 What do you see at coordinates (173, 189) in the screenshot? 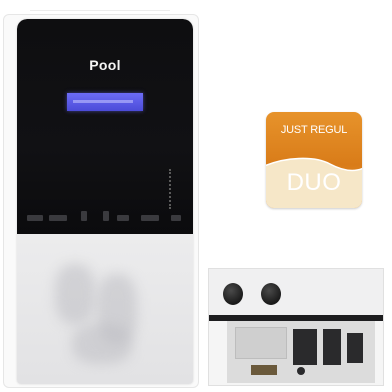
I see `device-side-marking` at bounding box center [173, 189].